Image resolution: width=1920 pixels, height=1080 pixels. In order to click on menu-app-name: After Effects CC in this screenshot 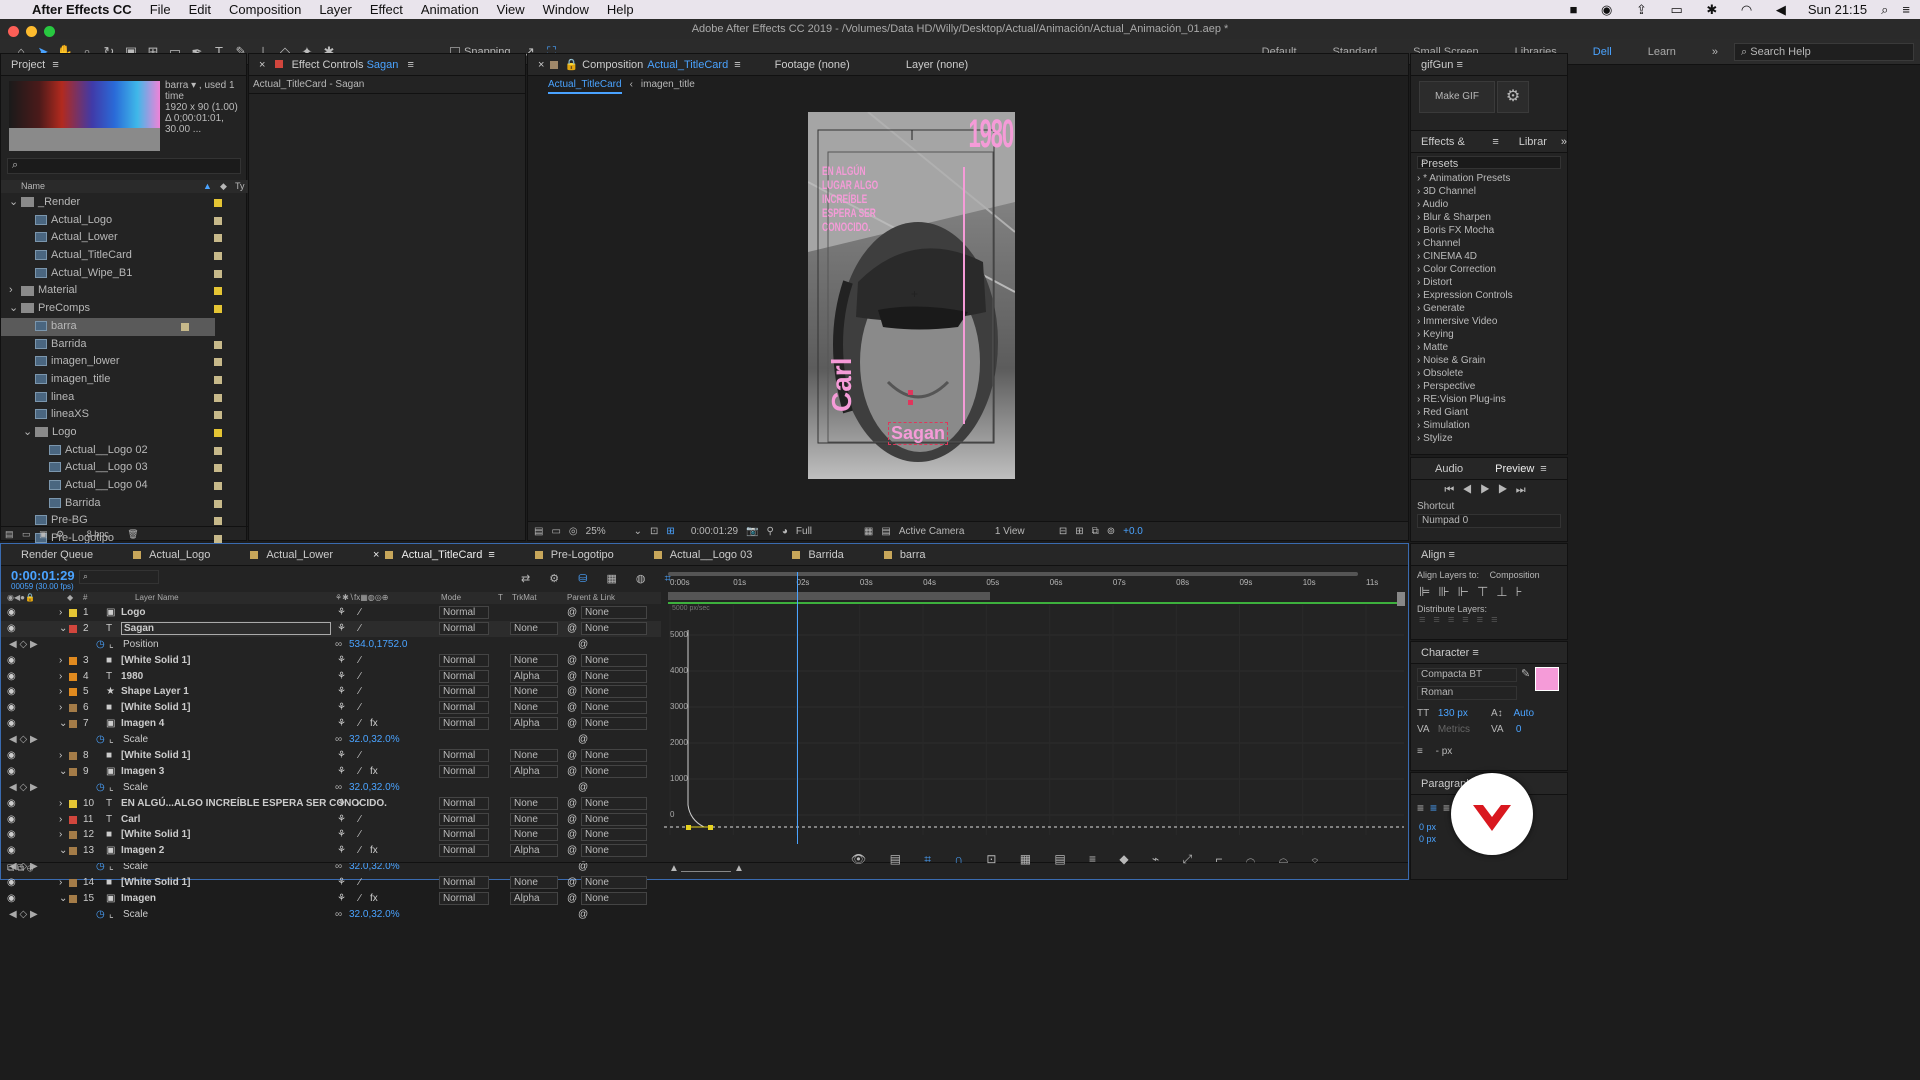, I will do `click(82, 9)`.